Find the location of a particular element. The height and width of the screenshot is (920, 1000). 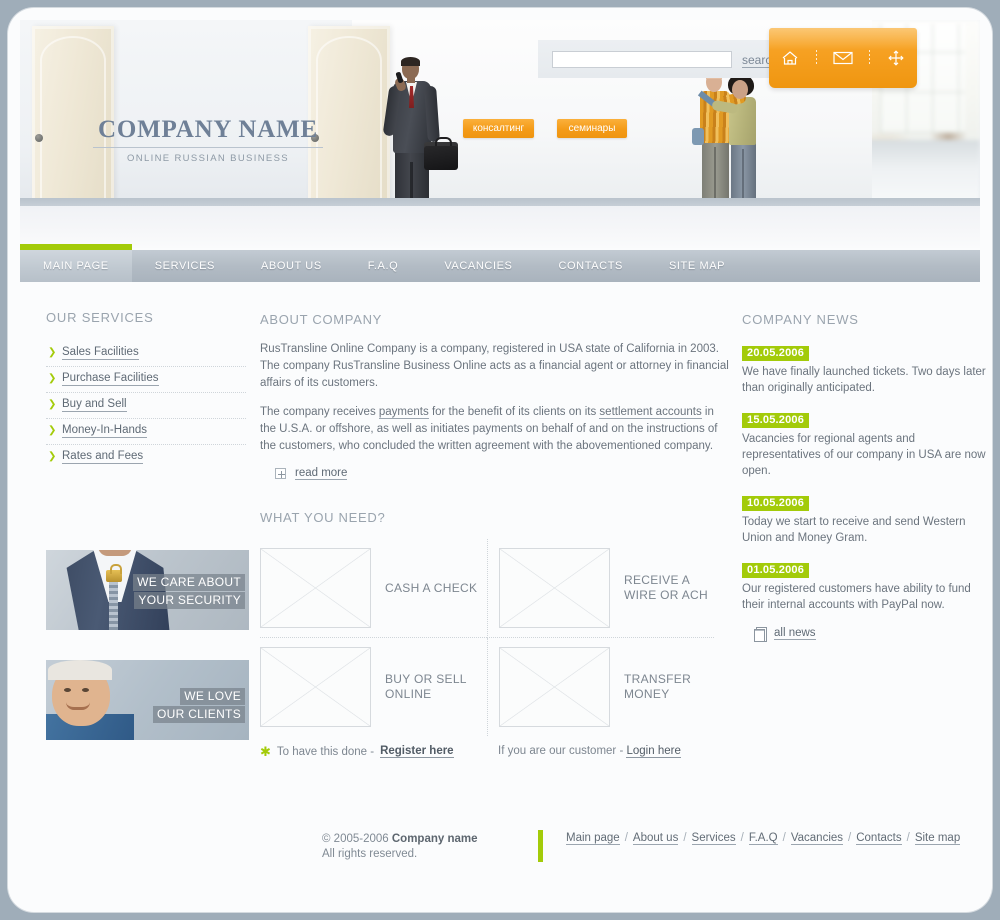

need-row: BUY OR SELL ONLINE TRANSFER MONEY is located at coordinates (495, 687).